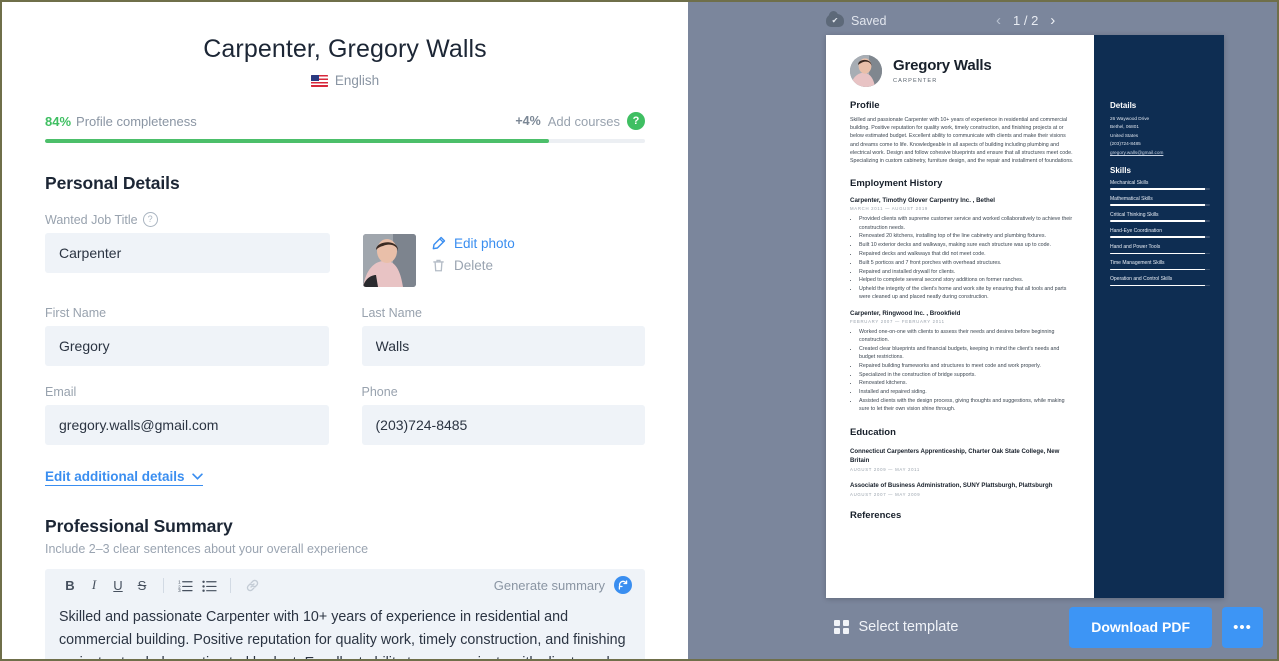 This screenshot has height=661, width=1279. Describe the element at coordinates (866, 71) in the screenshot. I see `resume-avatar` at that location.